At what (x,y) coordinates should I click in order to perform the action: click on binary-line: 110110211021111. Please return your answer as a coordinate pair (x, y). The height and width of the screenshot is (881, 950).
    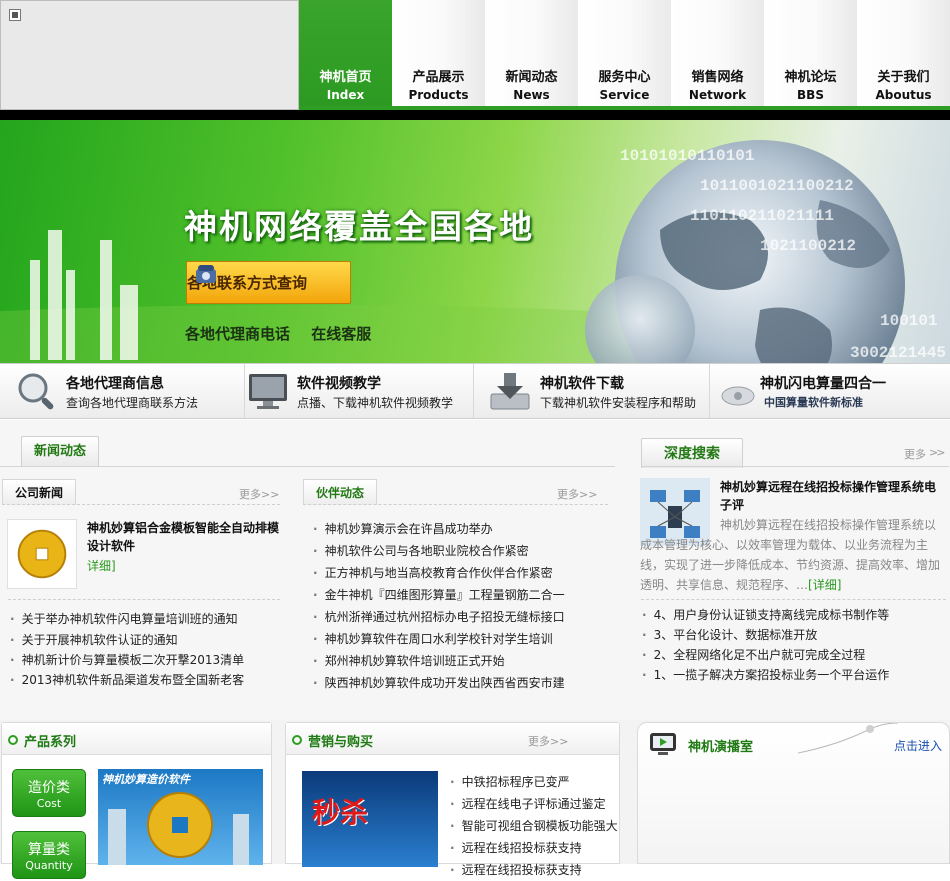
    Looking at the image, I should click on (762, 216).